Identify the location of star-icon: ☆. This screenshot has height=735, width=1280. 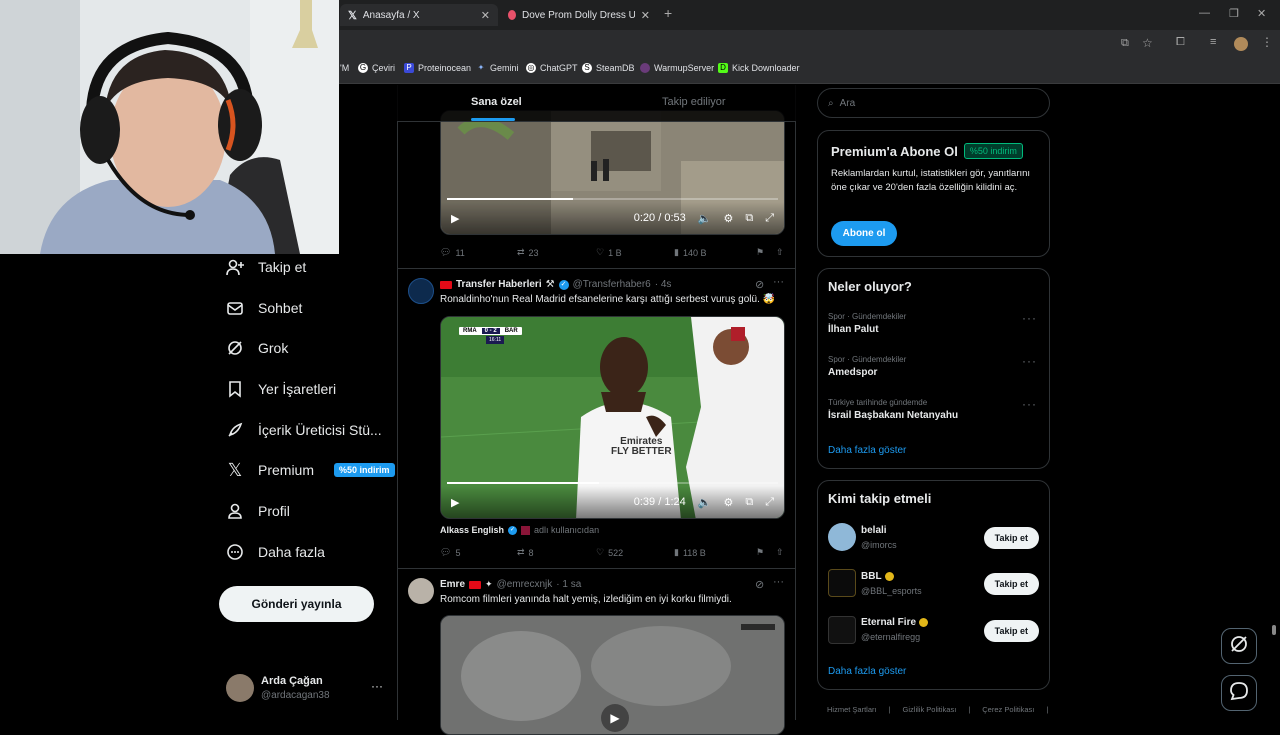
(1147, 43).